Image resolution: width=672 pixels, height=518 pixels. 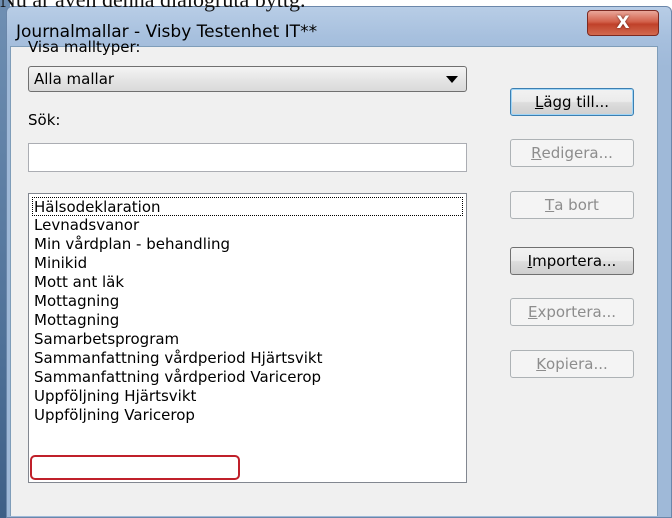 I want to click on close-icon: X, so click(x=623, y=23).